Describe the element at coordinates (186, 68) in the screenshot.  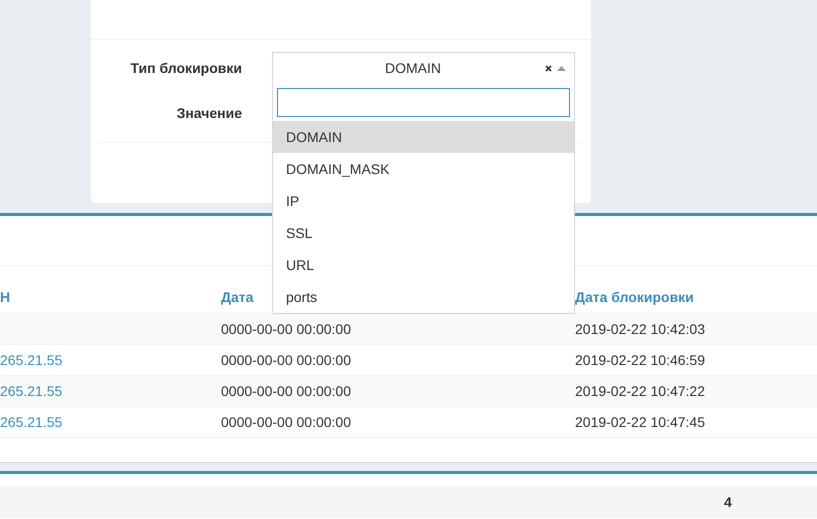
I see `field-label: Тип блокировки` at that location.